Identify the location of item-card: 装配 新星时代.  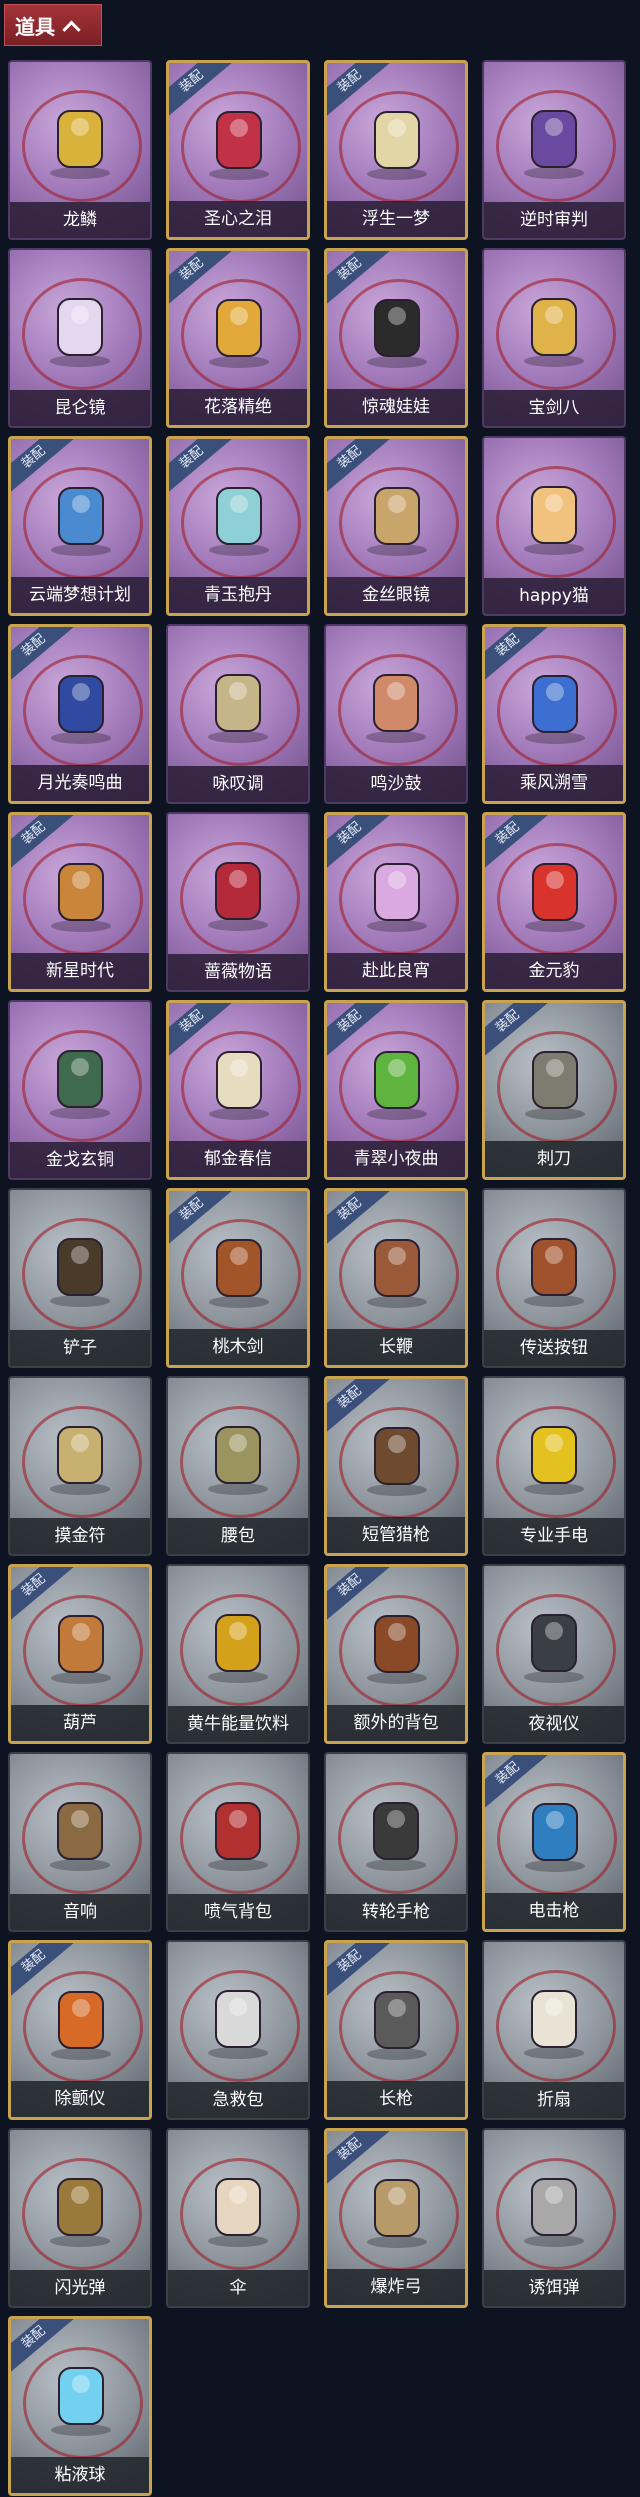
(80, 902).